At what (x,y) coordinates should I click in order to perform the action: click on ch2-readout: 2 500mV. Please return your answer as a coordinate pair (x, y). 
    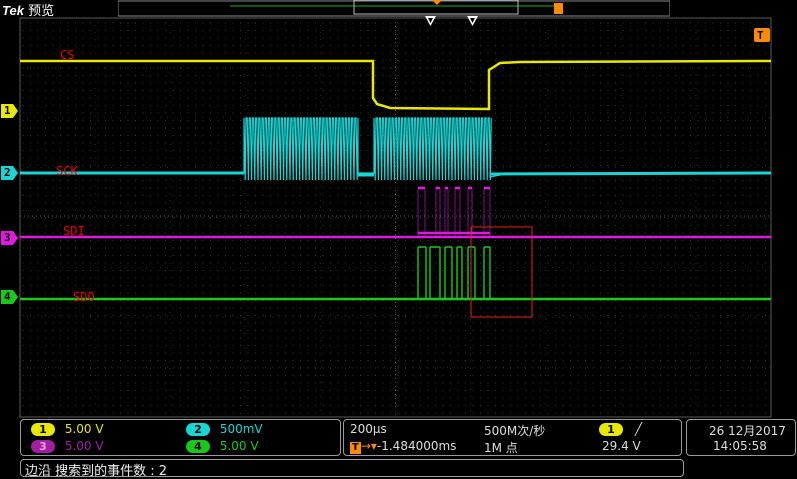
    Looking at the image, I should click on (224, 429).